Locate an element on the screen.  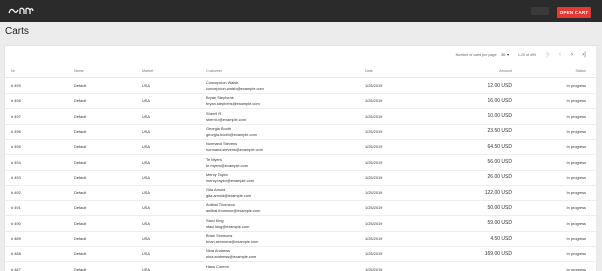
open-cart-button: OPEN CART is located at coordinates (574, 12).